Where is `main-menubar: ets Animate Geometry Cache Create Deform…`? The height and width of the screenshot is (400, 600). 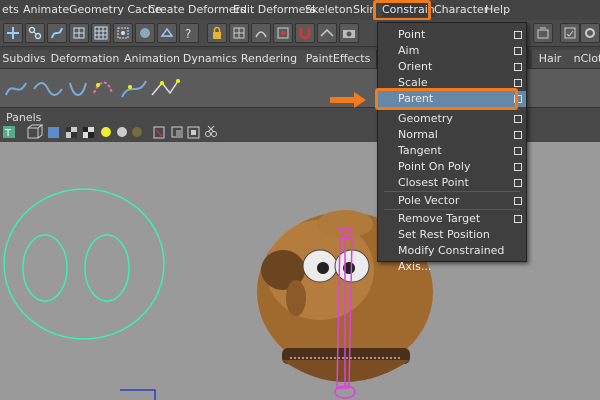 main-menubar: ets Animate Geometry Cache Create Deform… is located at coordinates (300, 10).